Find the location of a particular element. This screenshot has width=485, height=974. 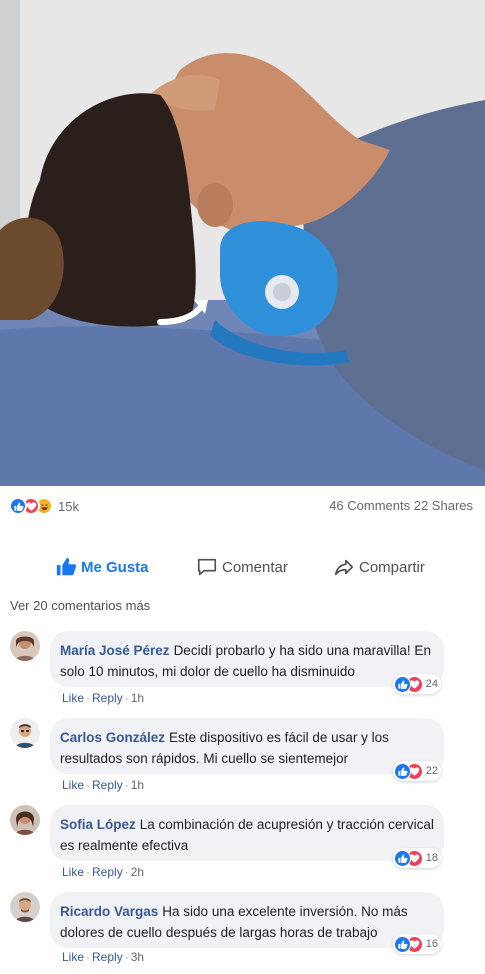

comment-button-label: Comentar is located at coordinates (255, 567).